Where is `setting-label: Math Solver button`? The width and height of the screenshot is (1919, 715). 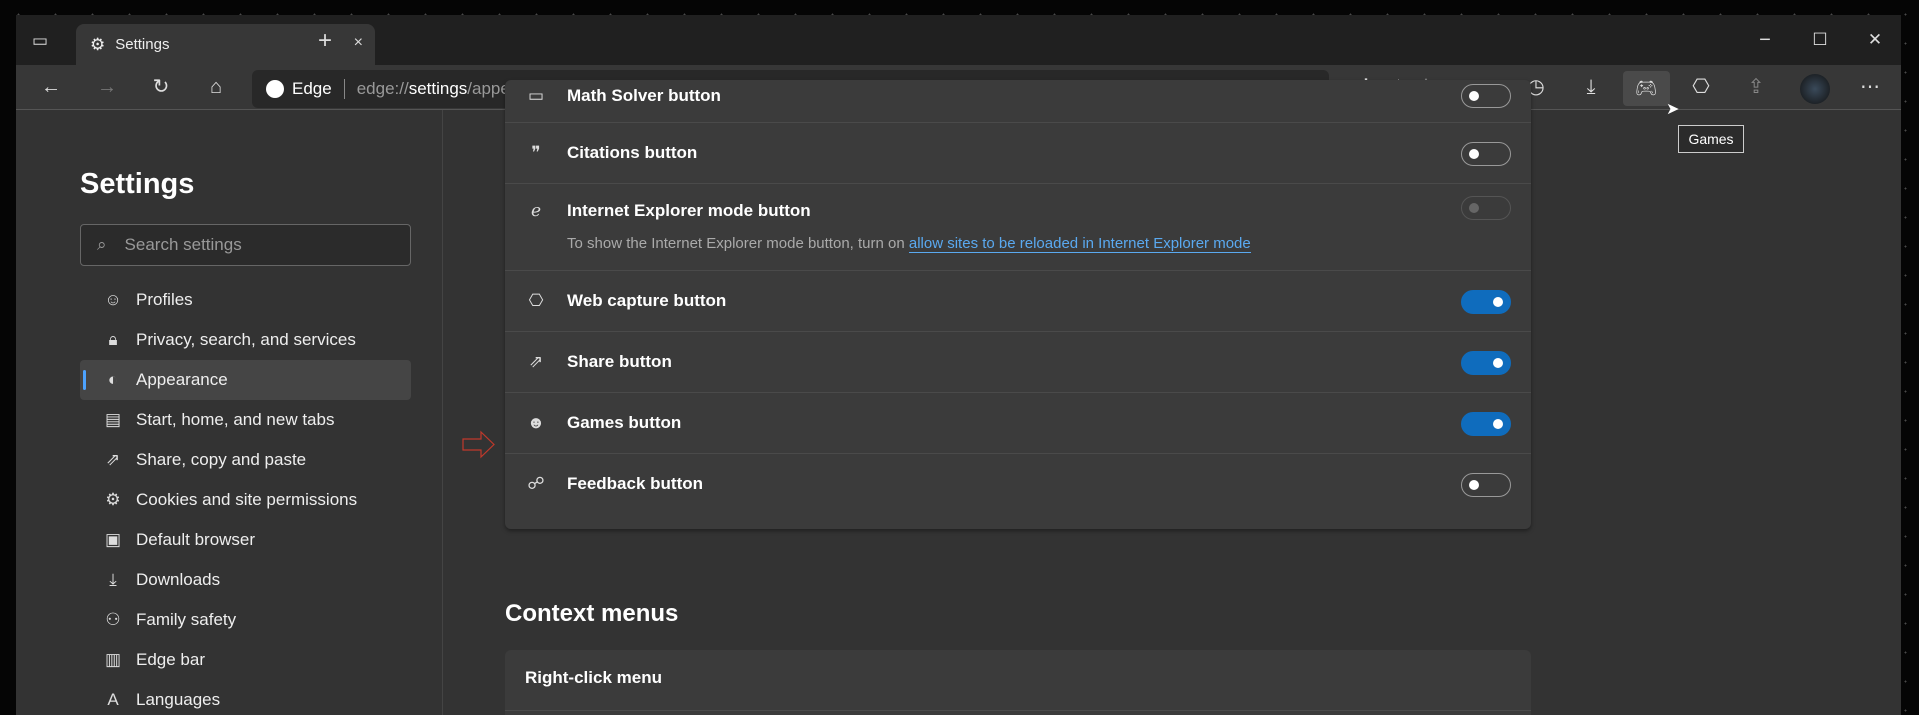 setting-label: Math Solver button is located at coordinates (644, 95).